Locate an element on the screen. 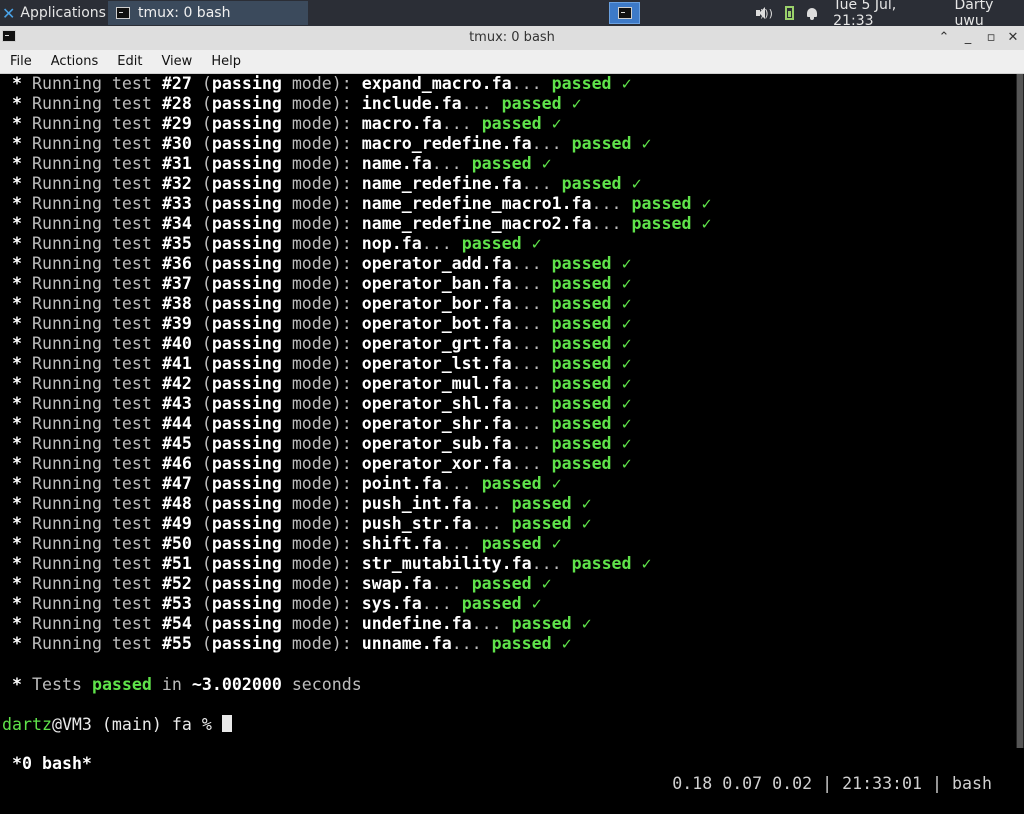  test-filename: name_redefine_macro2.fa is located at coordinates (477, 223).